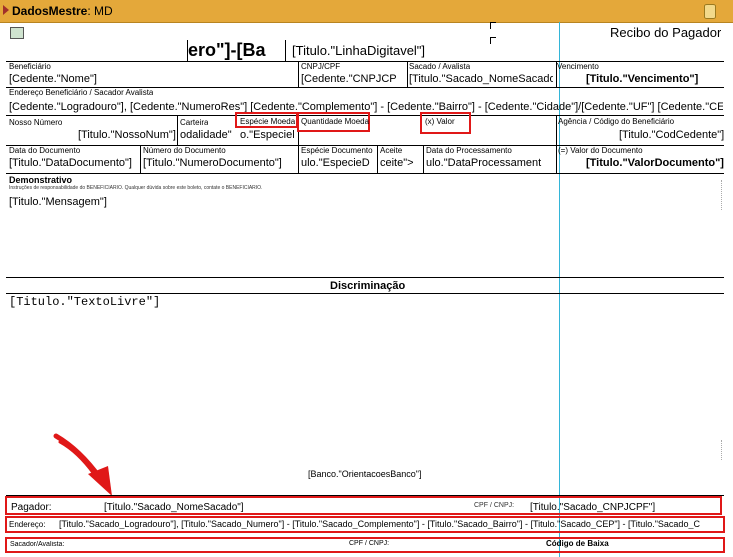  Describe the element at coordinates (366, 11) in the screenshot. I see `band-header-dadosmestre: DadosMestre: MD` at that location.